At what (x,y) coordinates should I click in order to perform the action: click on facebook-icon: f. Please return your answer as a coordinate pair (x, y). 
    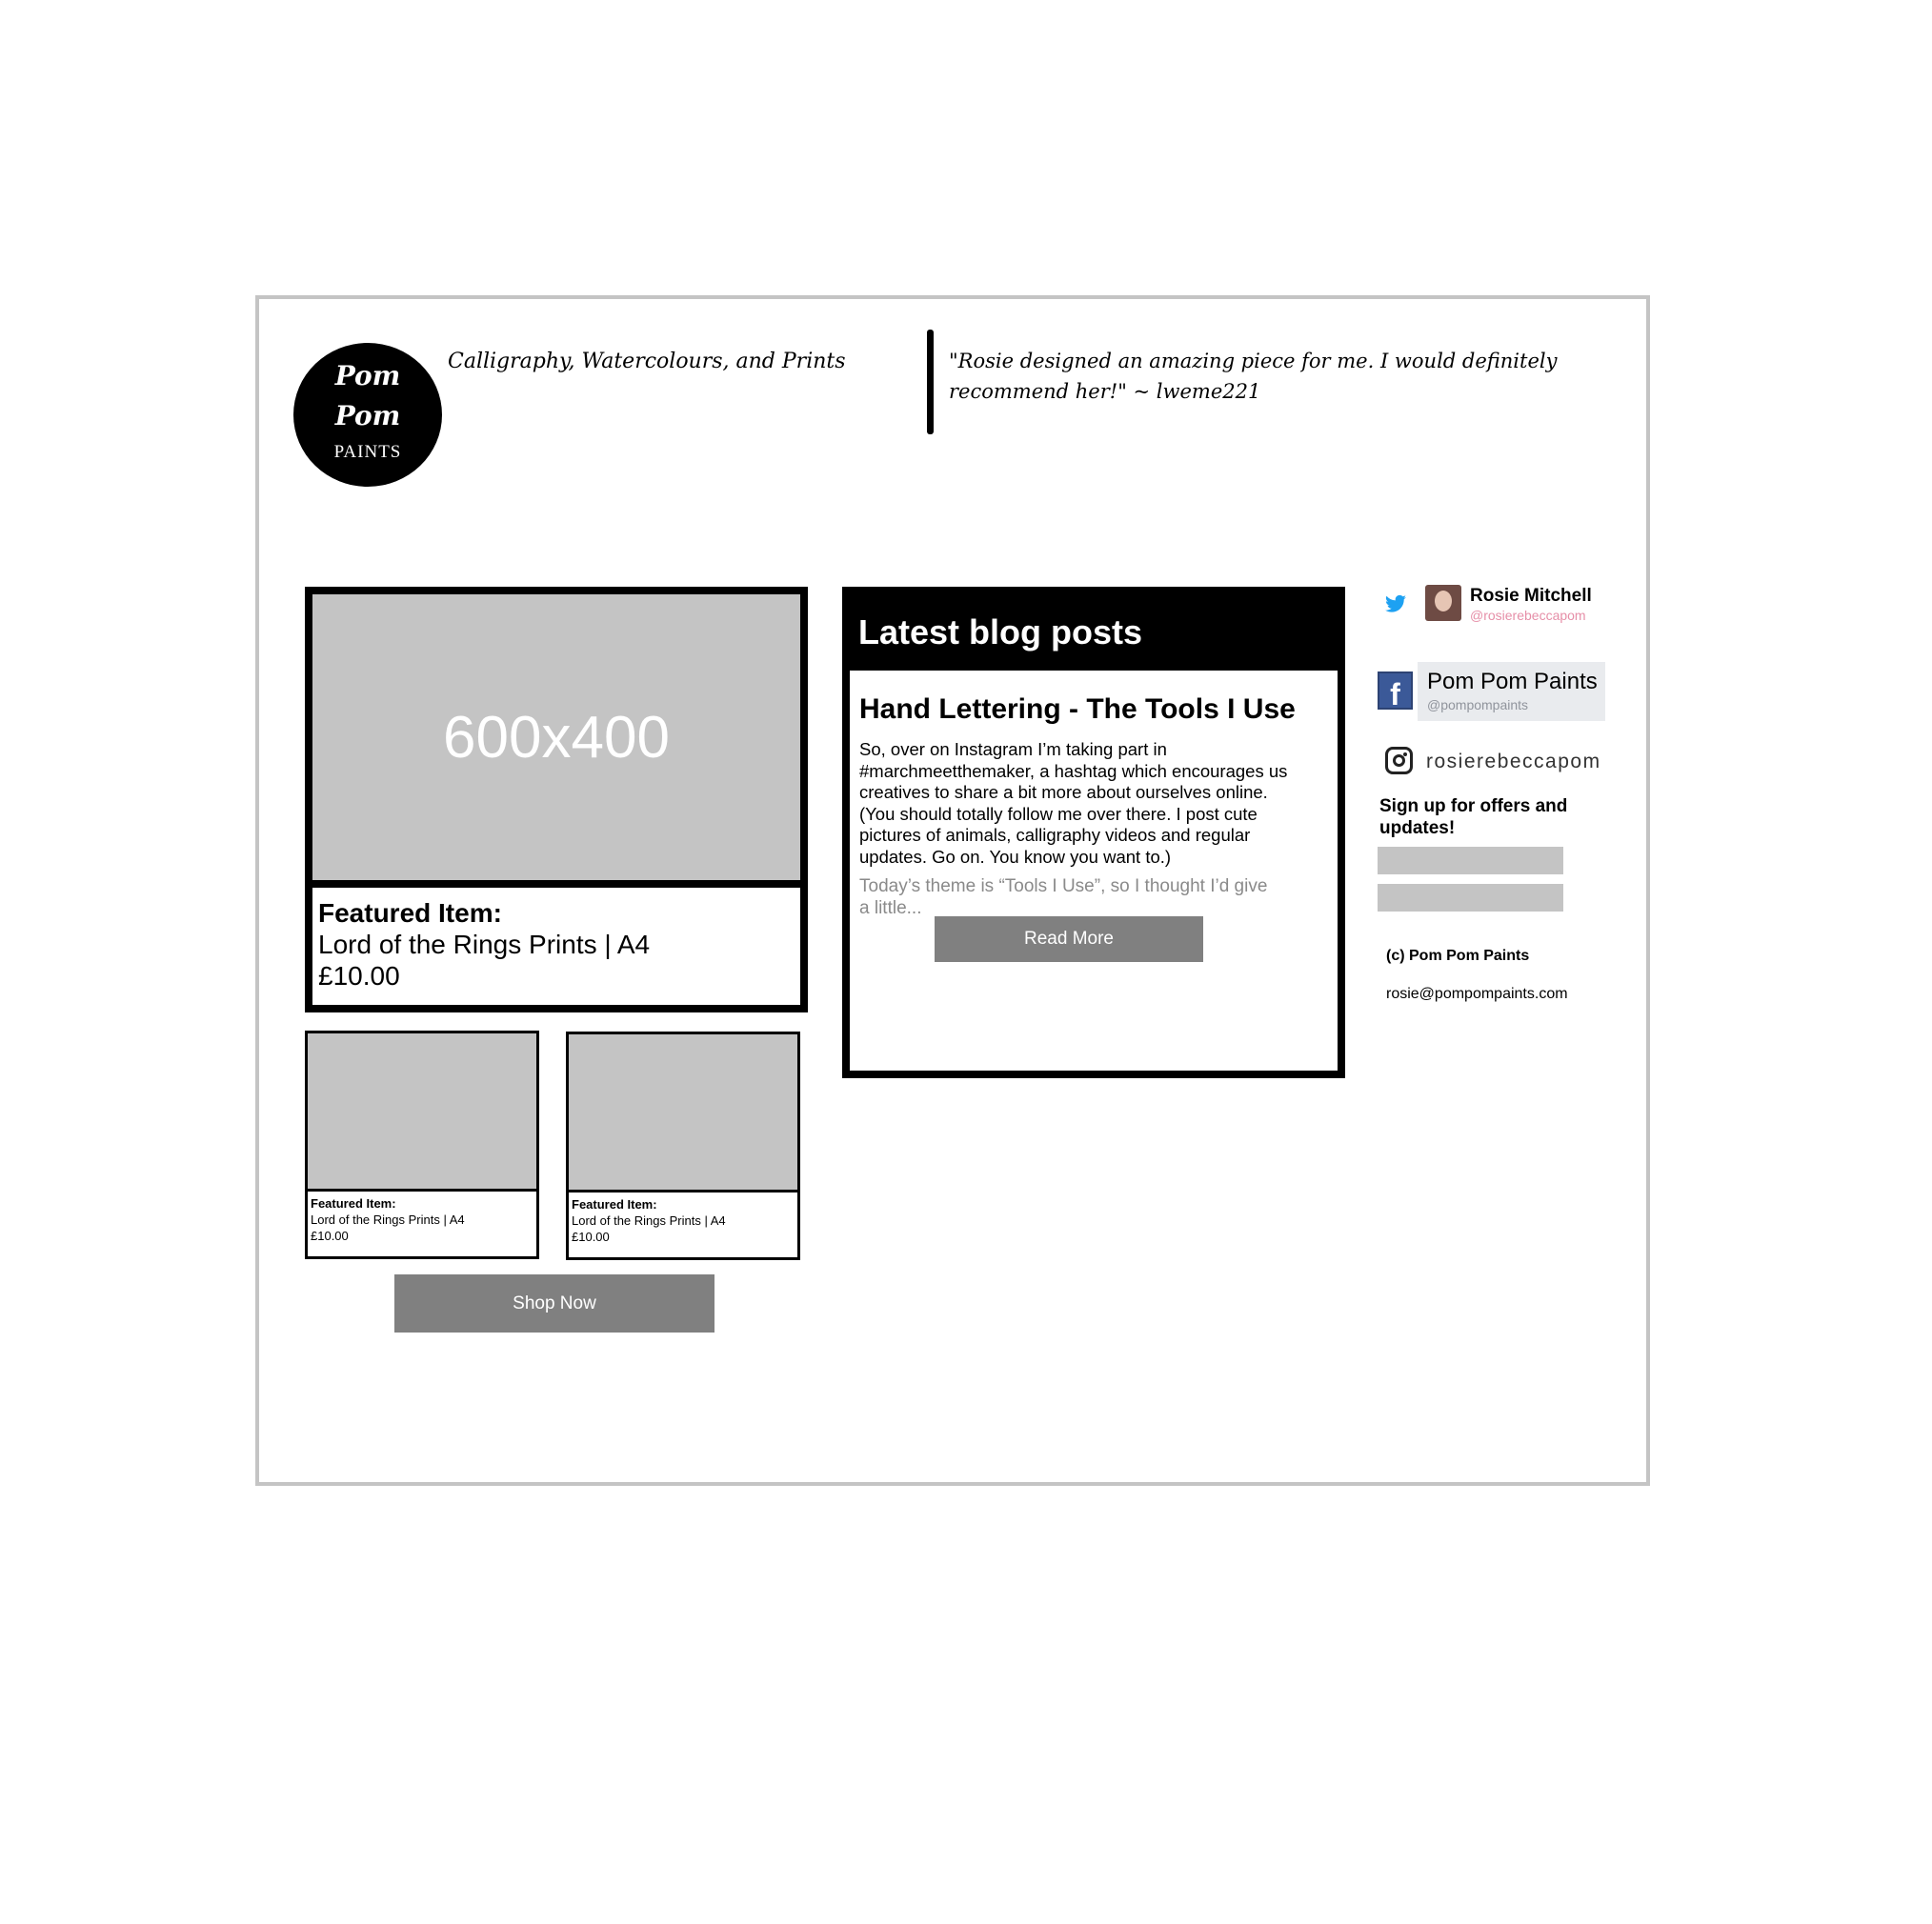
    Looking at the image, I should click on (1395, 691).